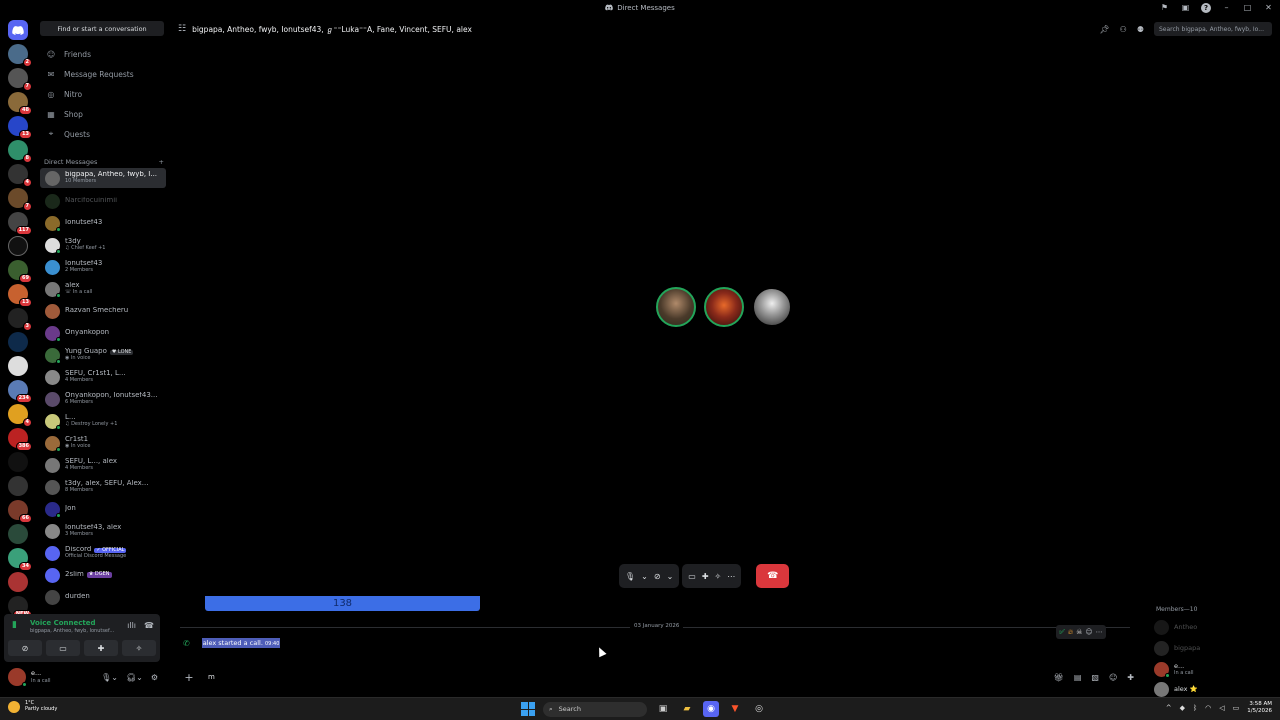 The image size is (1280, 720). Describe the element at coordinates (1182, 708) in the screenshot. I see `location-icon: ◆` at that location.